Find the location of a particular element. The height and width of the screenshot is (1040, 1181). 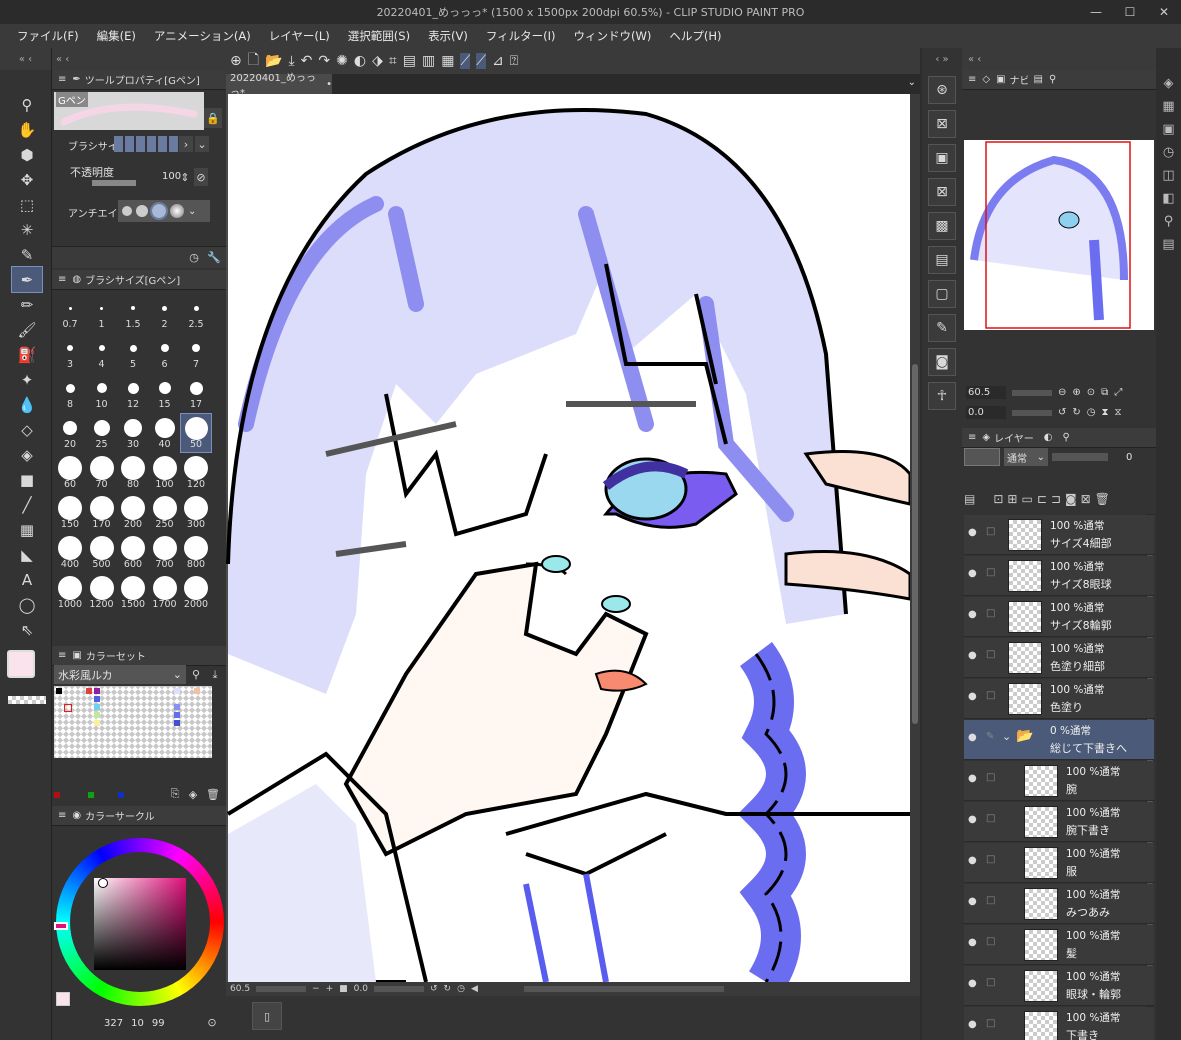

menu-view: 表示(V) is located at coordinates (448, 36).